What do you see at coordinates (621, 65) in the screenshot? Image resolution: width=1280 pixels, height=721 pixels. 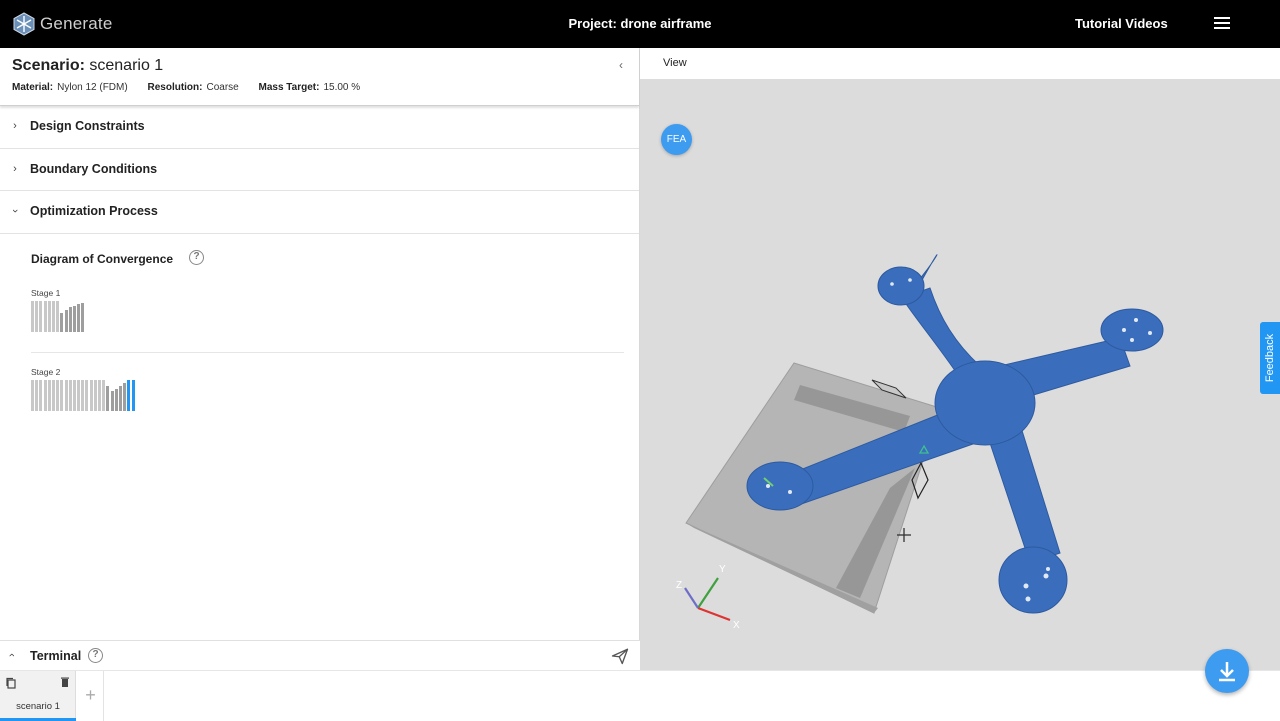 I see `chevron-left-icon: ‹` at bounding box center [621, 65].